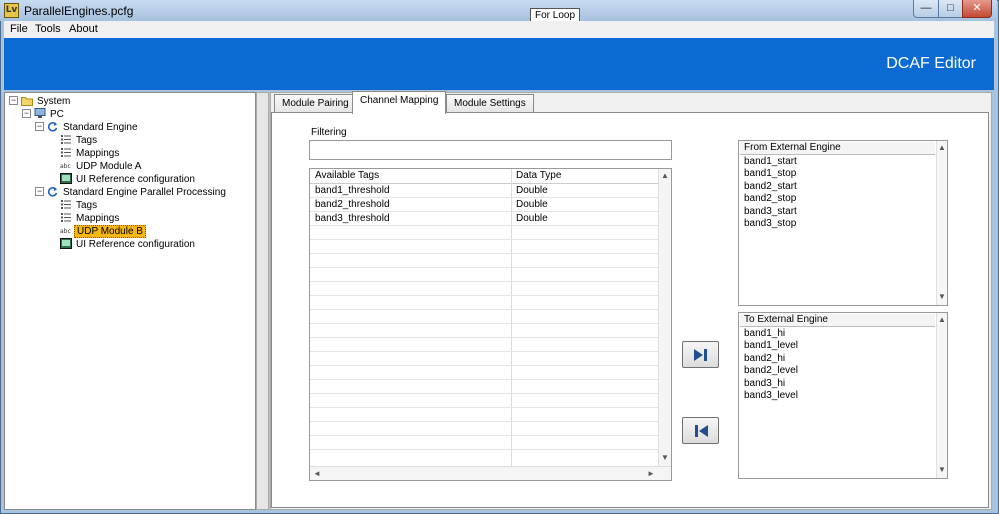 The width and height of the screenshot is (999, 514). Describe the element at coordinates (771, 346) in the screenshot. I see `list-item: band1_level` at that location.